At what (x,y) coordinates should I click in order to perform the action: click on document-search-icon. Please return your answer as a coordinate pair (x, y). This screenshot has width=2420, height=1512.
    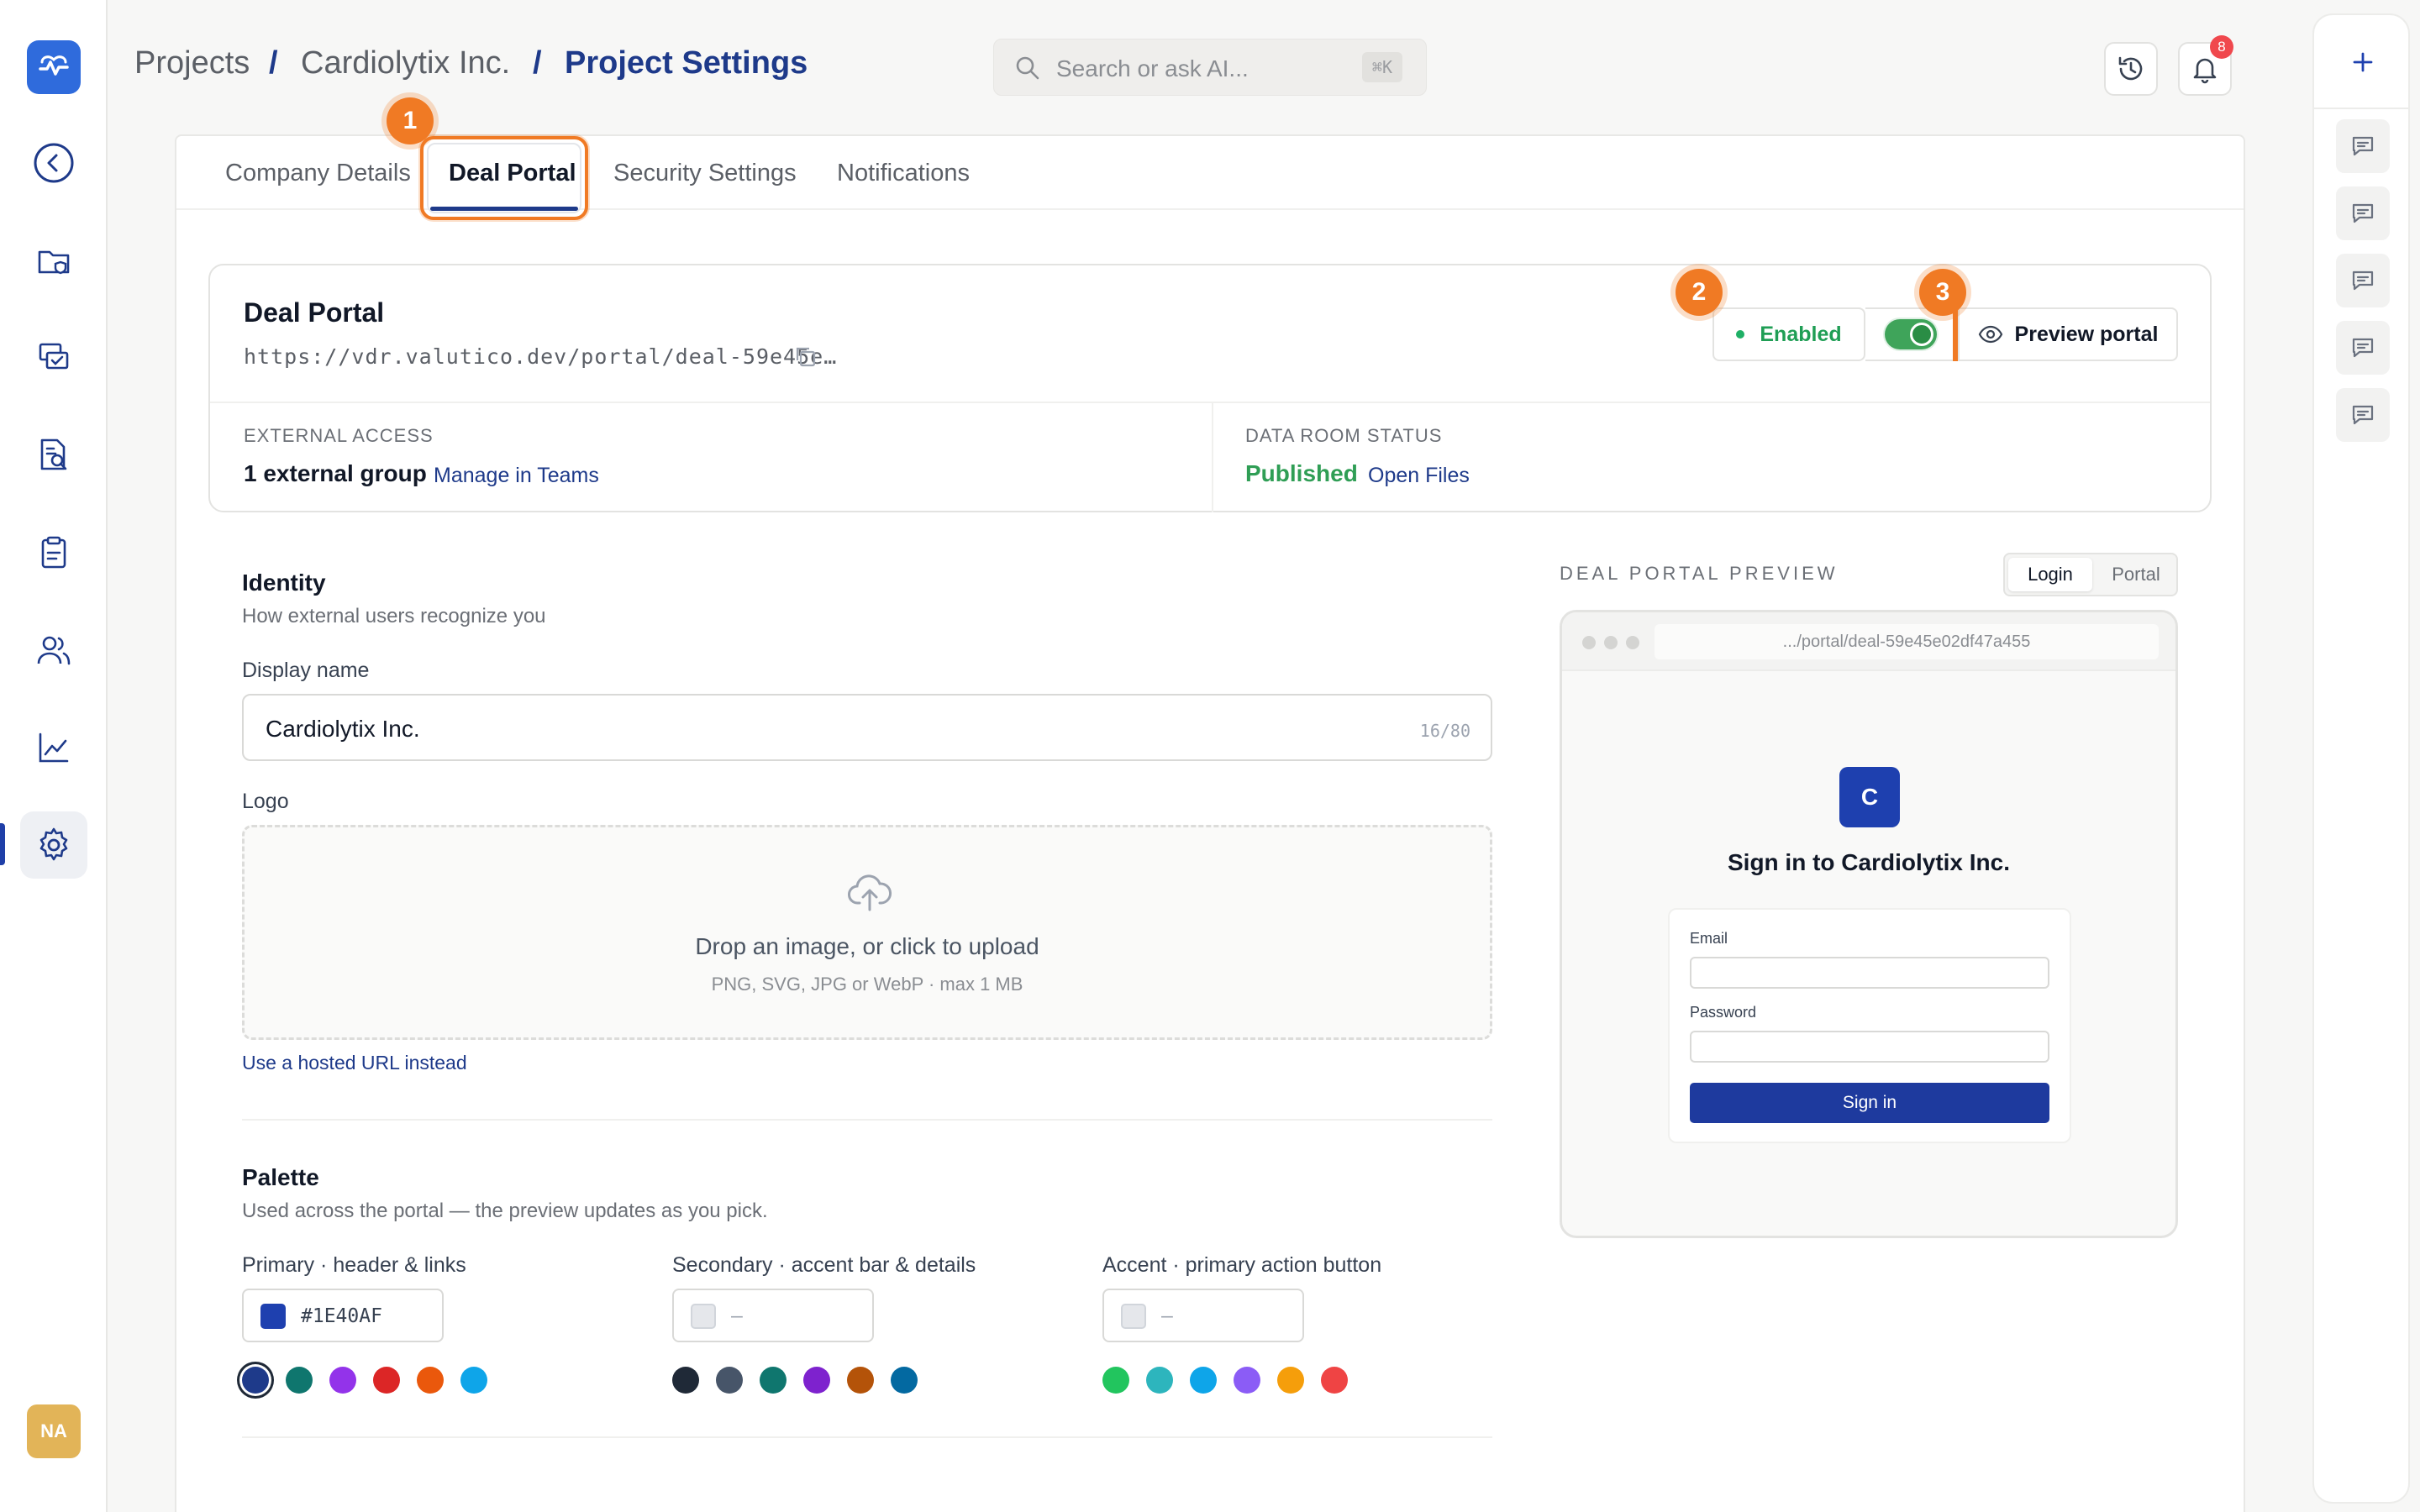
    Looking at the image, I should click on (53, 455).